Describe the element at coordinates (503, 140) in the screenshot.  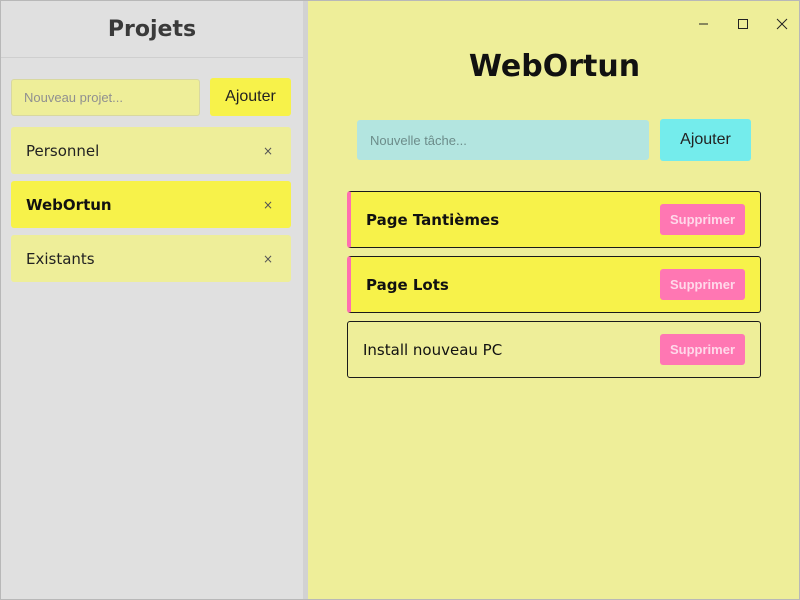
I see `new-task-input` at that location.